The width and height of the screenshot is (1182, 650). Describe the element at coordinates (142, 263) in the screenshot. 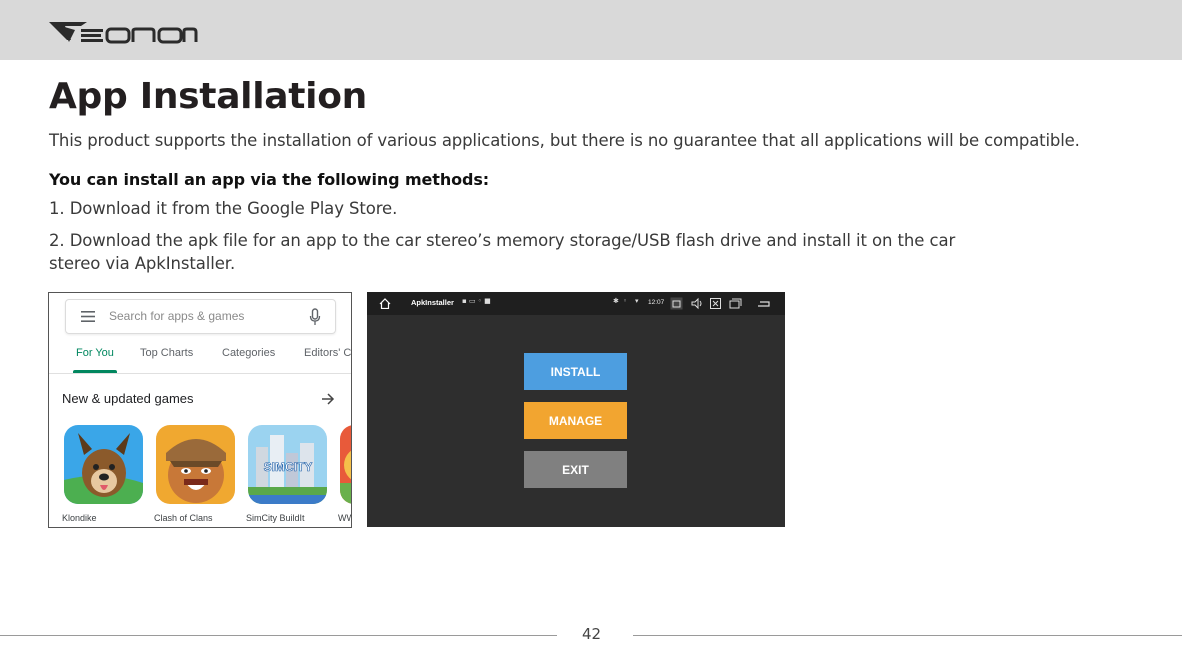

I see `step-2-line-2: stereo via ApkInstaller.` at that location.